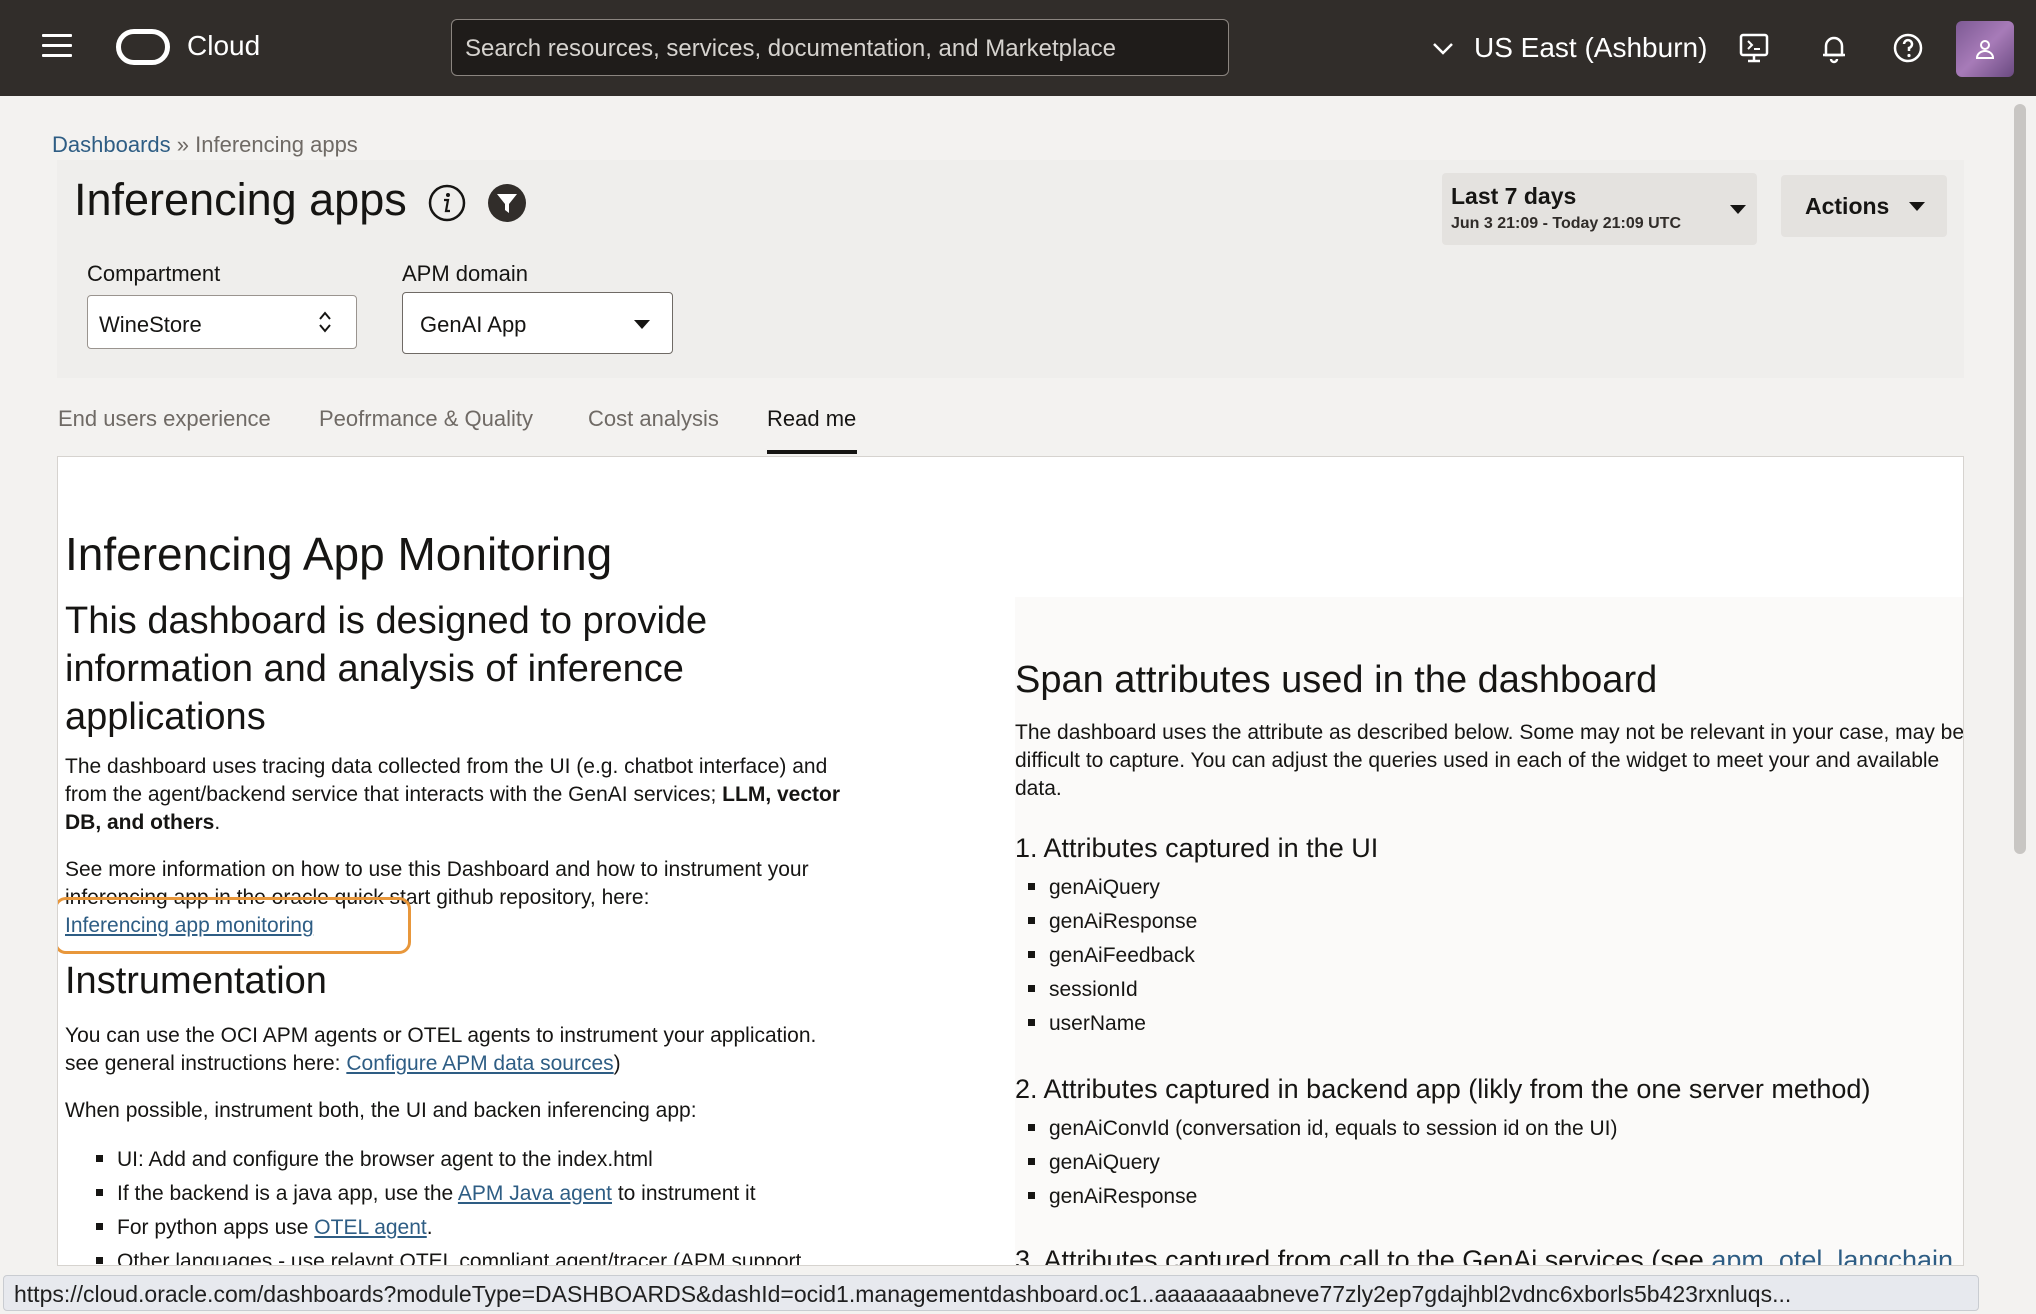 The image size is (2036, 1314). What do you see at coordinates (1566, 223) in the screenshot?
I see `time-range-detail: Jun 3 21:09 - Today 21:09 UTC` at bounding box center [1566, 223].